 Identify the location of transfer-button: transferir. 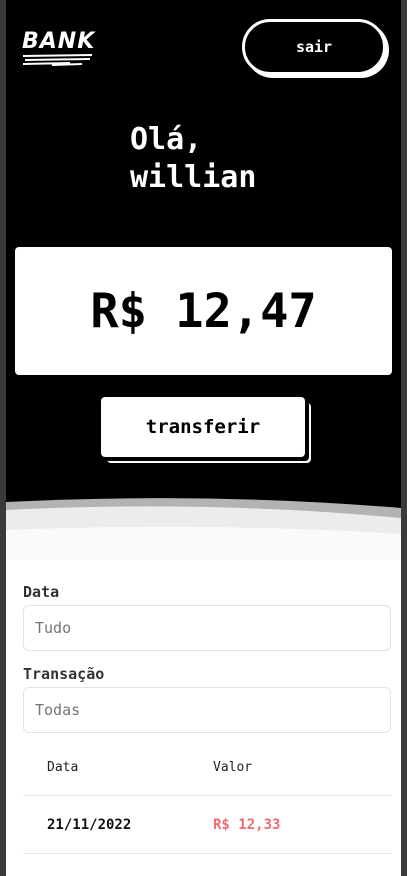
(203, 427).